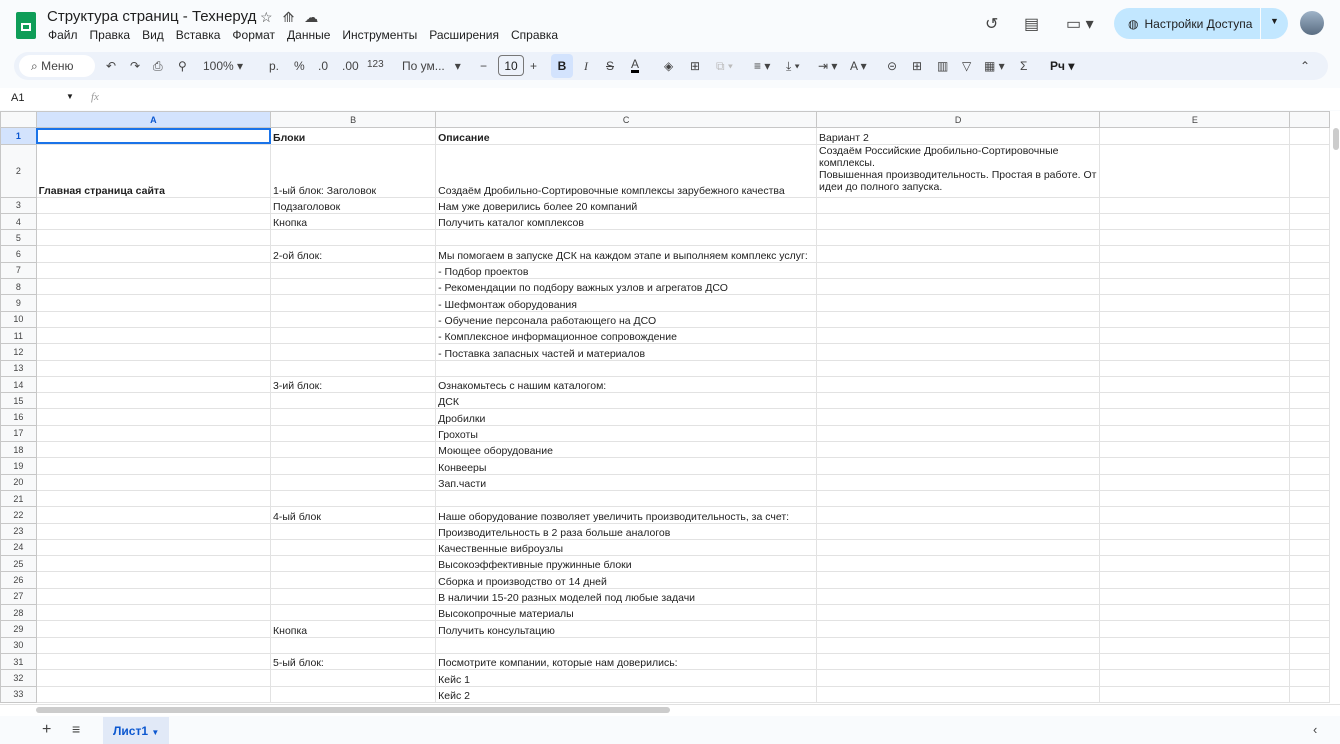 The height and width of the screenshot is (744, 1340). I want to click on sheet-tab-list1: Лист1 ▼, so click(136, 730).